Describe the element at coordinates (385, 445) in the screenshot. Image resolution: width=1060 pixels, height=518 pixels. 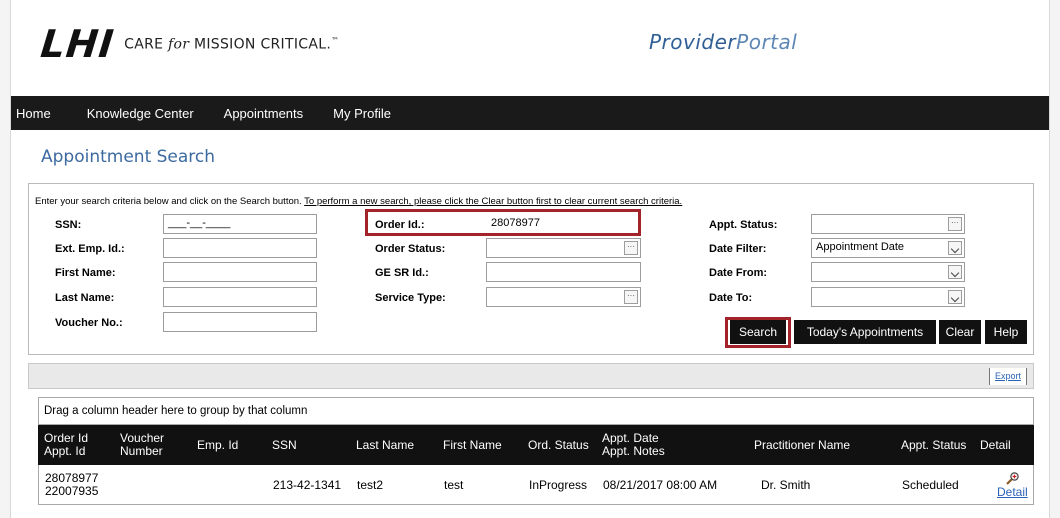
I see `column-header-last-name: Last Name` at that location.